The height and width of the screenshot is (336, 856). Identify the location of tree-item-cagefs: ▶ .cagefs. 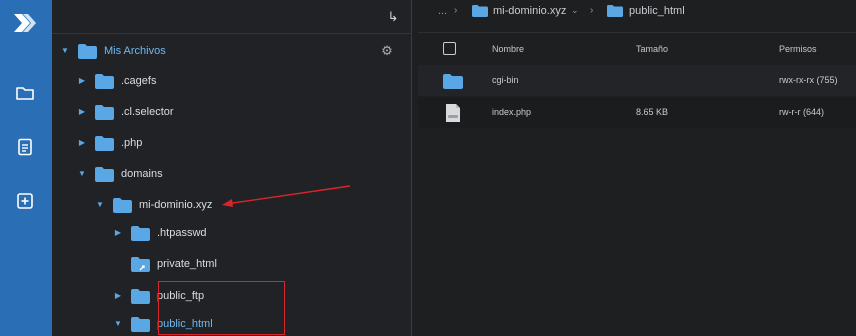
(116, 81).